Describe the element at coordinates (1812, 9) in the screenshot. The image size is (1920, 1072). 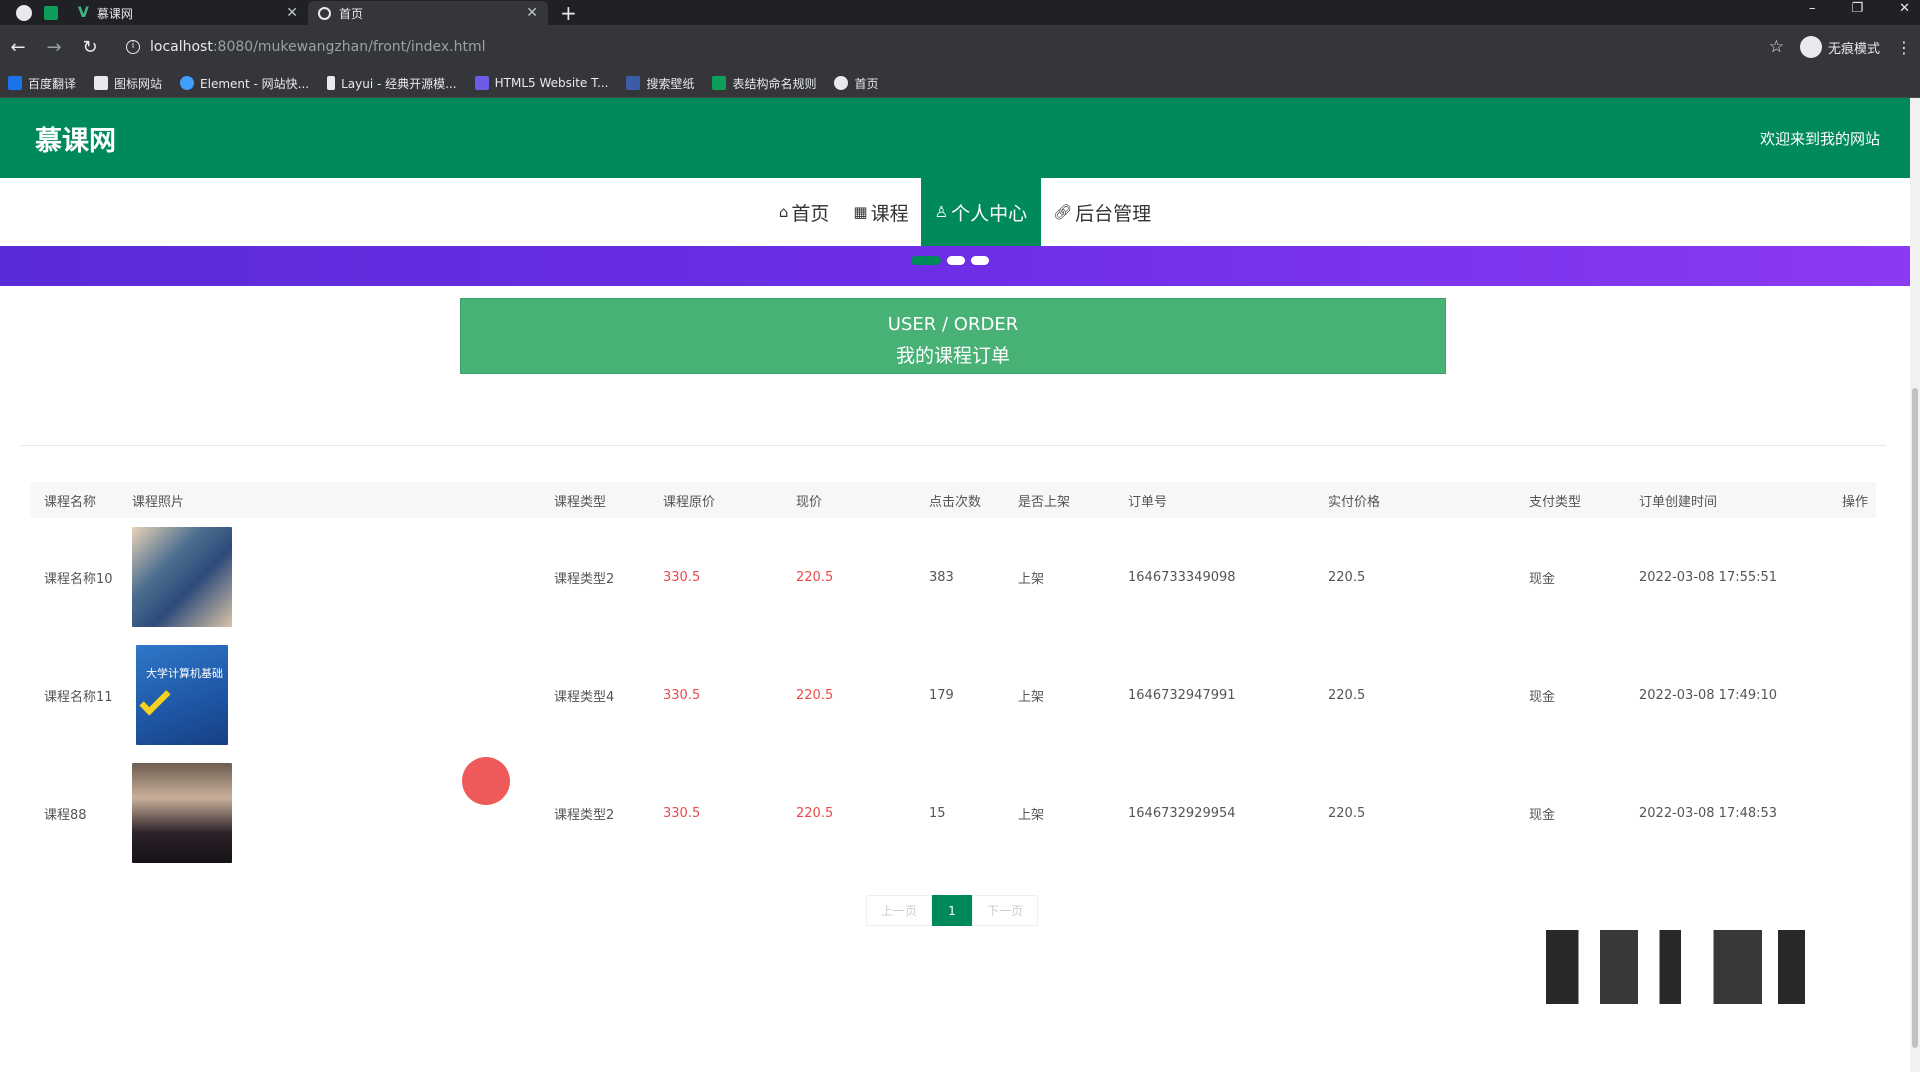
I see `minimize-icon: –` at that location.